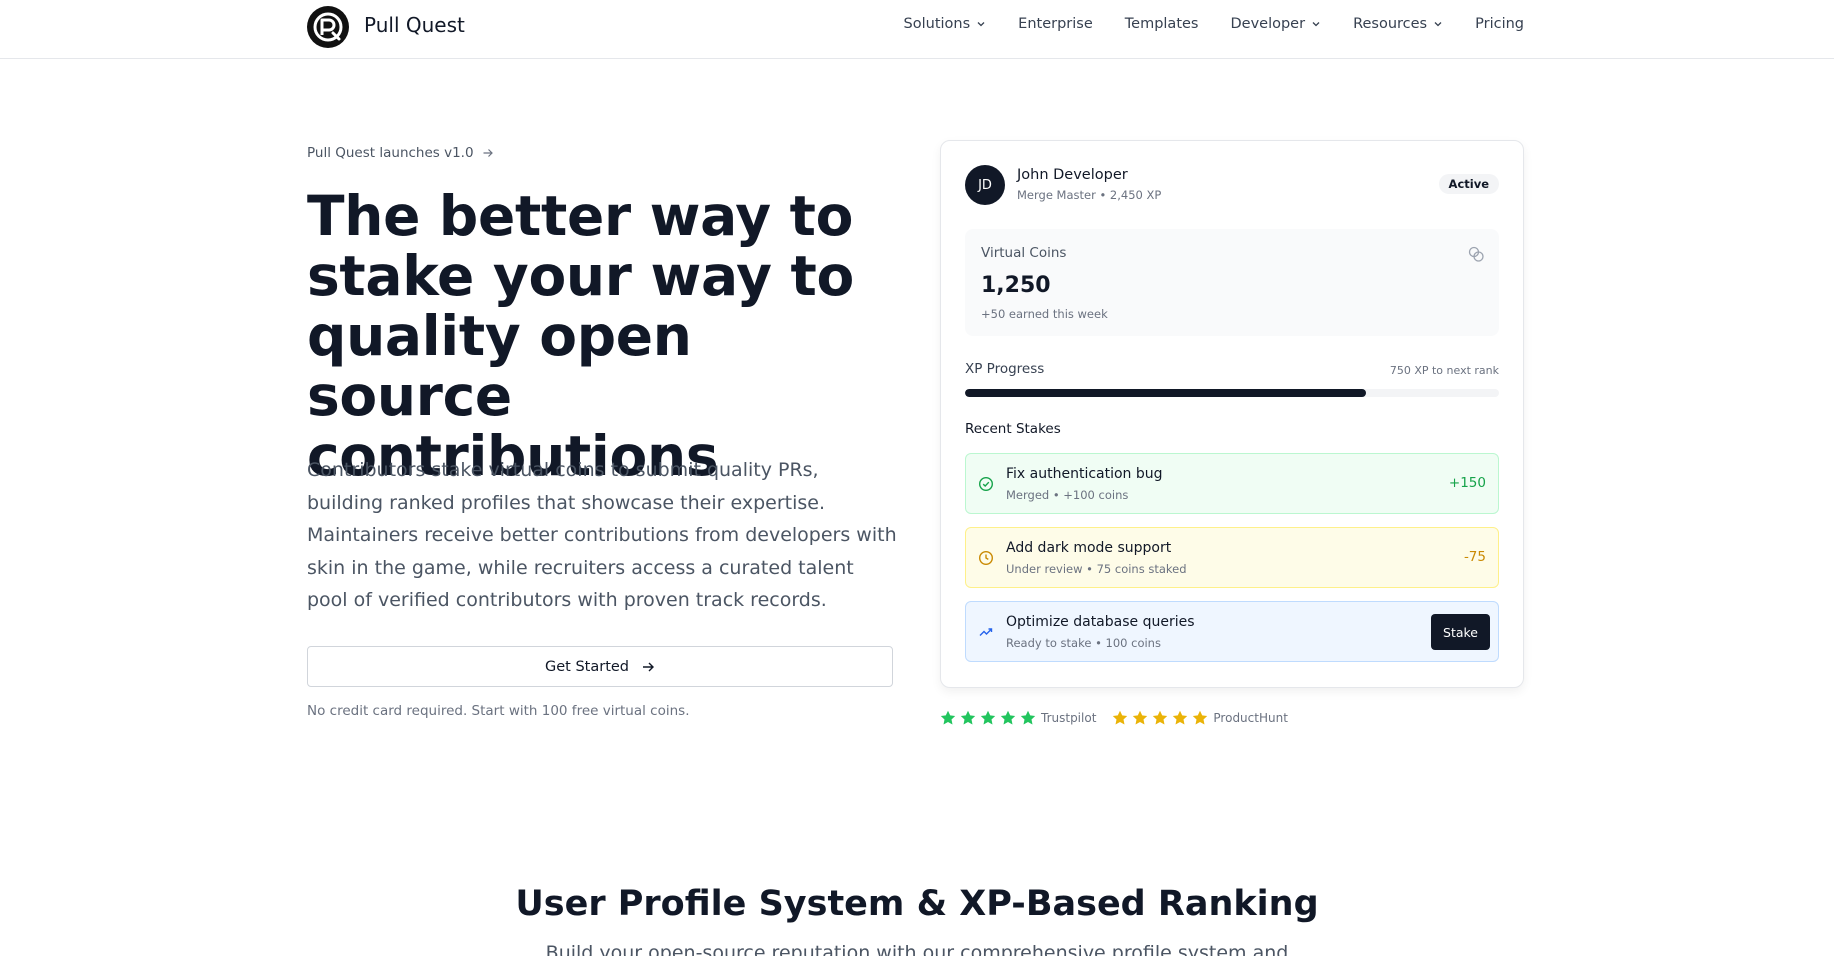 Image resolution: width=1834 pixels, height=956 pixels. I want to click on clock-icon, so click(986, 558).